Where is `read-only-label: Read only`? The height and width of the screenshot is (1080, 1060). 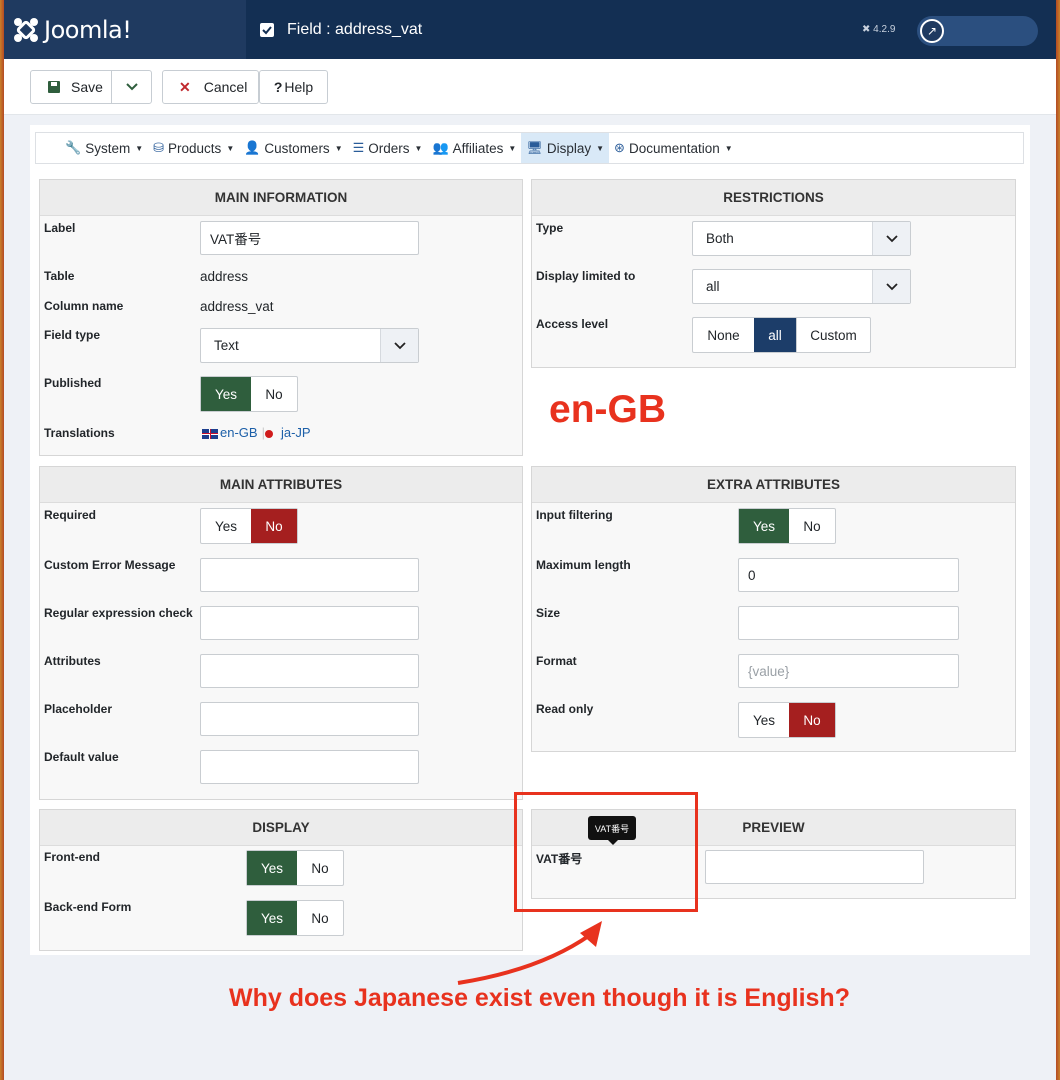
read-only-label: Read only is located at coordinates (565, 709).